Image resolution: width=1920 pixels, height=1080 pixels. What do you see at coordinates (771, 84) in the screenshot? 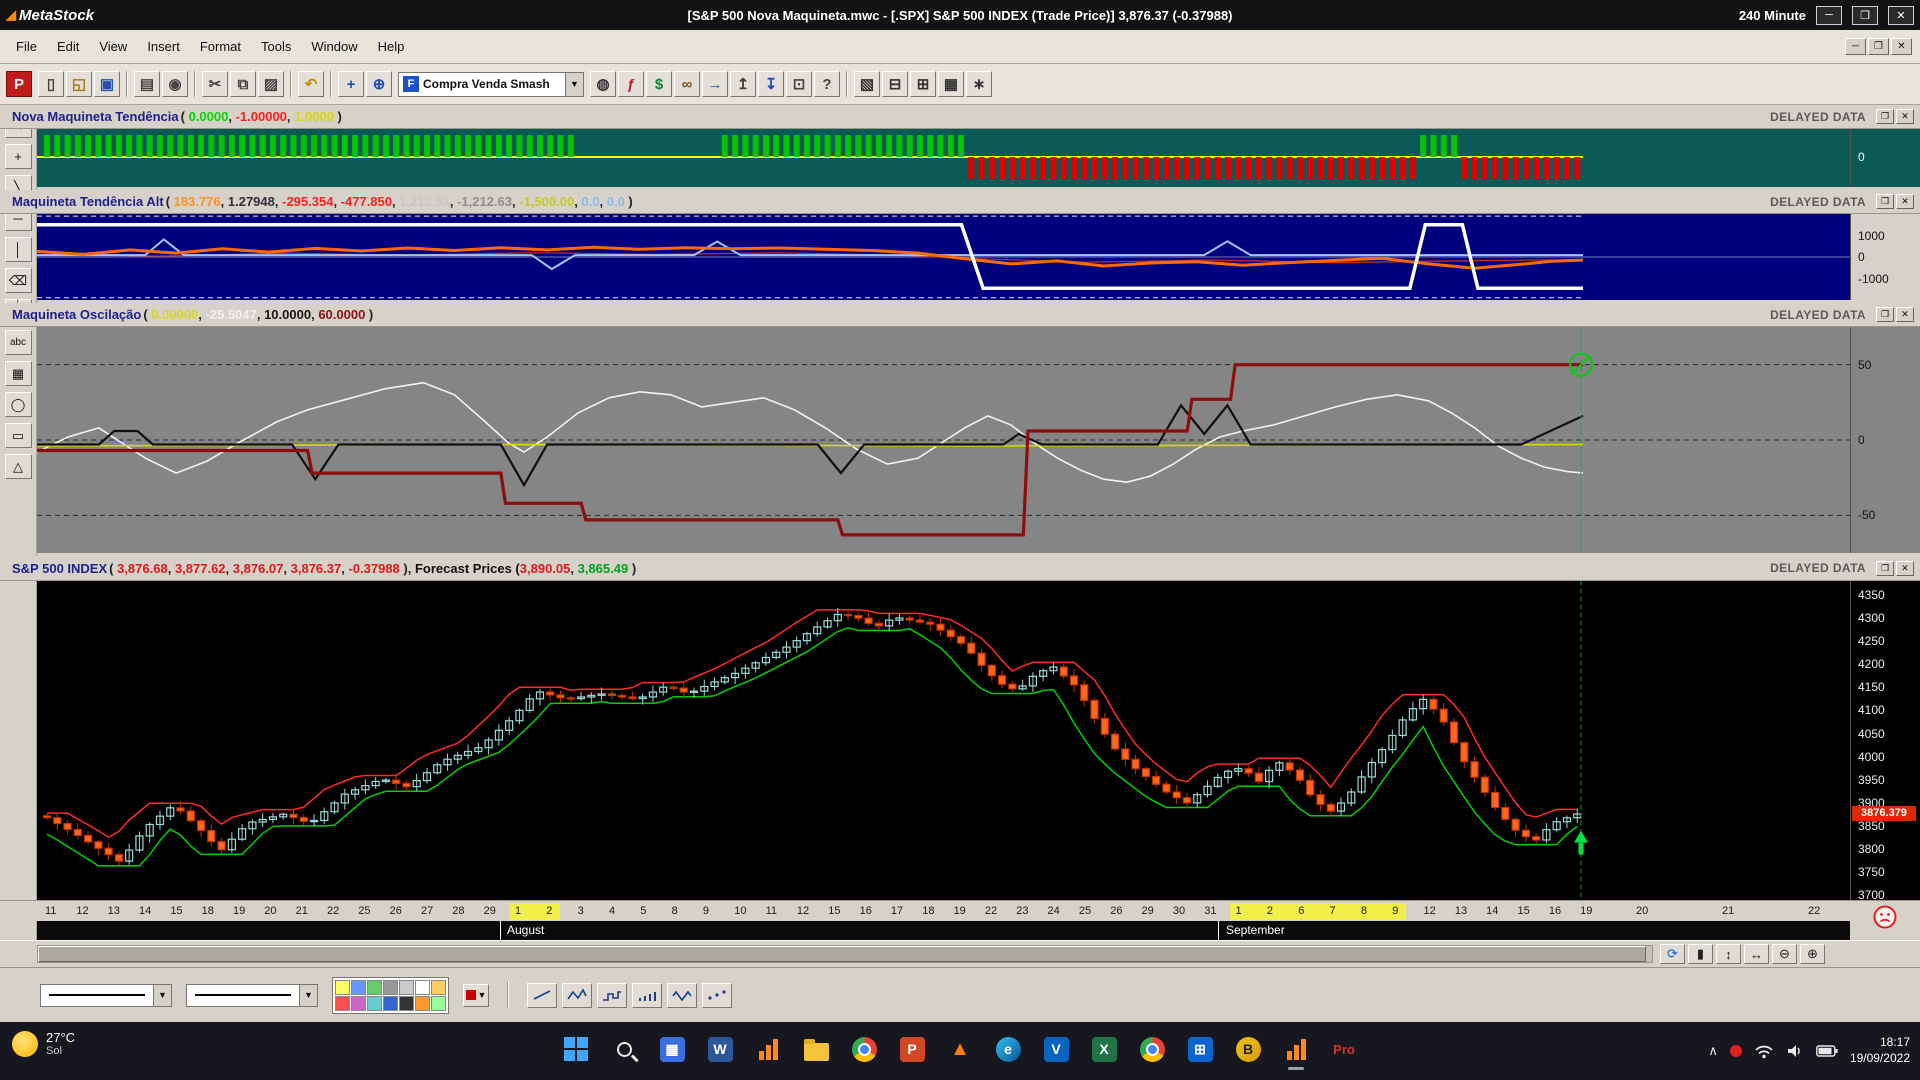
I see `download-button: ↧` at bounding box center [771, 84].